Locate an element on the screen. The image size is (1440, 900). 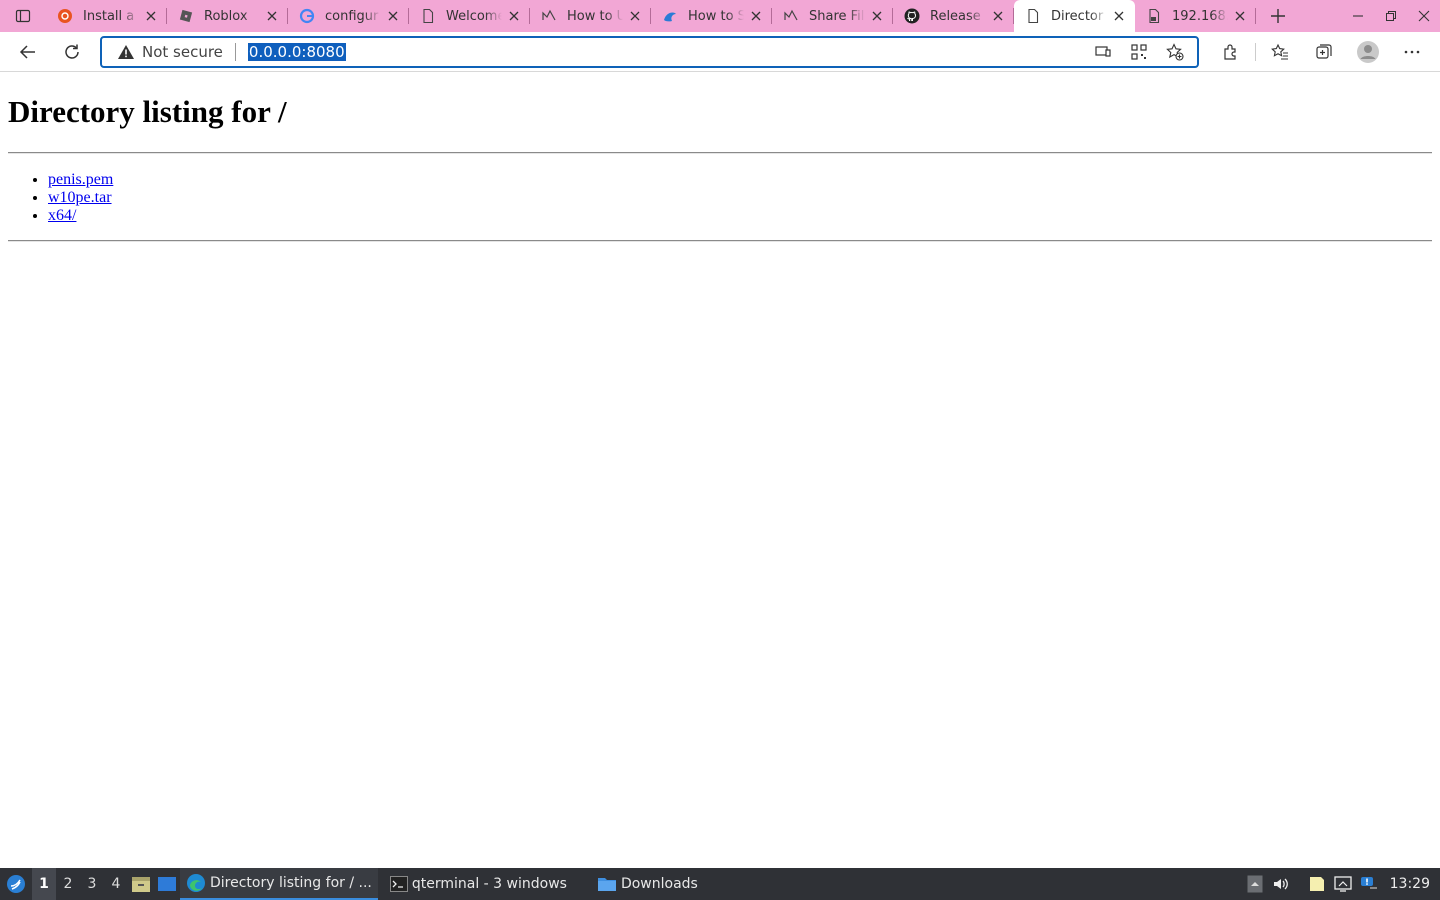
toolbar-right is located at coordinates (1321, 52).